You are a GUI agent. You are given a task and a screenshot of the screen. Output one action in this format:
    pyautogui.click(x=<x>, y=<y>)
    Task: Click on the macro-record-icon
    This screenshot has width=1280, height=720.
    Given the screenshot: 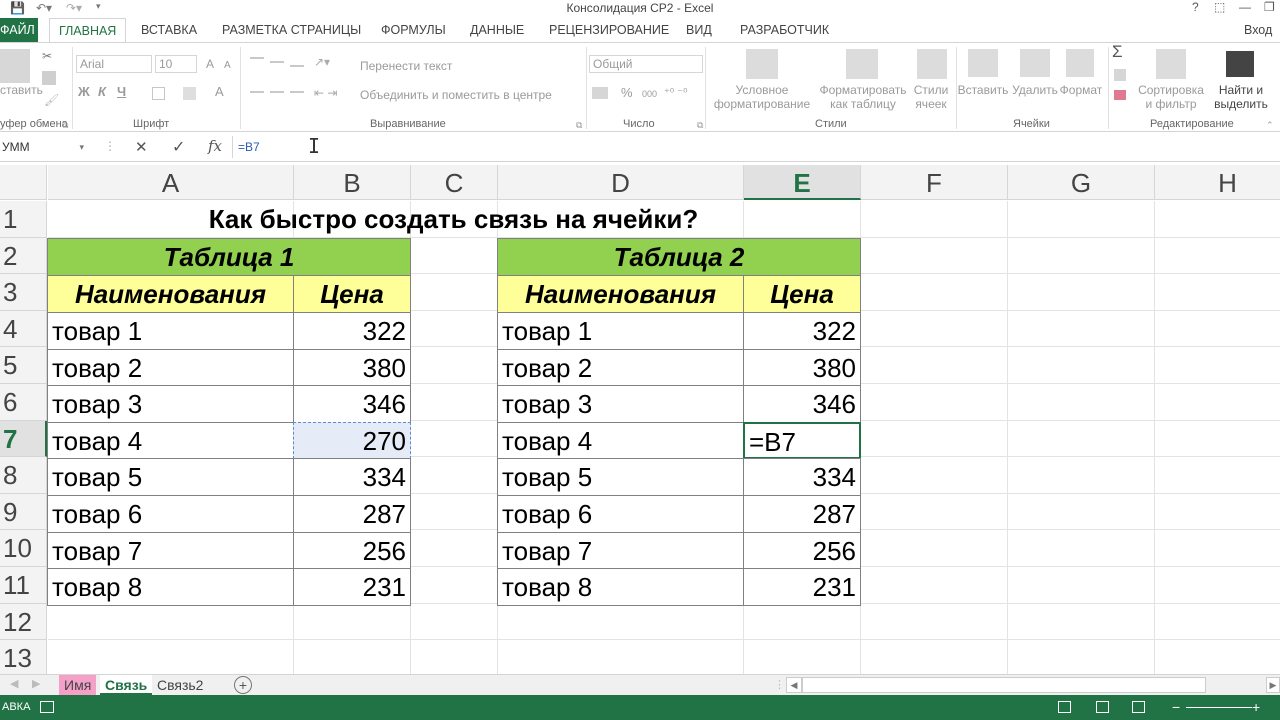 What is the action you would take?
    pyautogui.click(x=47, y=707)
    